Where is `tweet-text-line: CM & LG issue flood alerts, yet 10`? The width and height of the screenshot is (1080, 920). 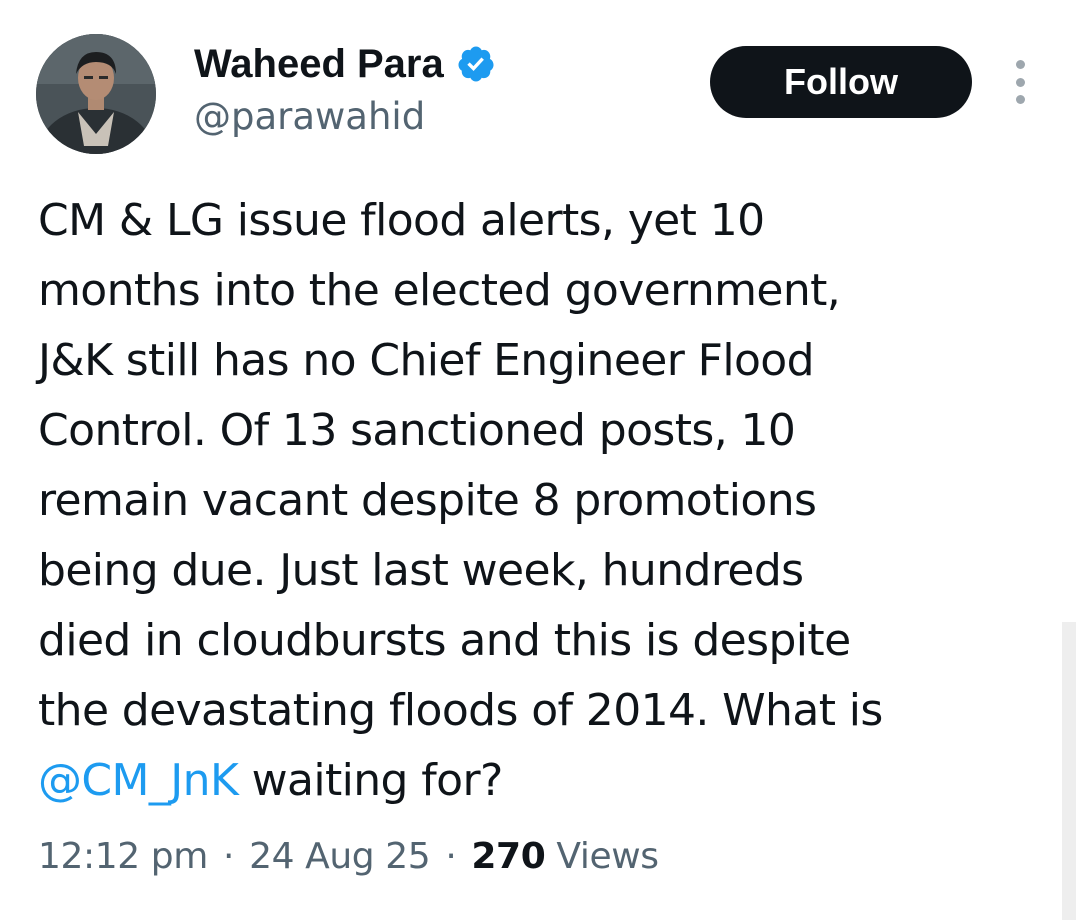
tweet-text-line: CM & LG issue flood alerts, yet 10 is located at coordinates (401, 220).